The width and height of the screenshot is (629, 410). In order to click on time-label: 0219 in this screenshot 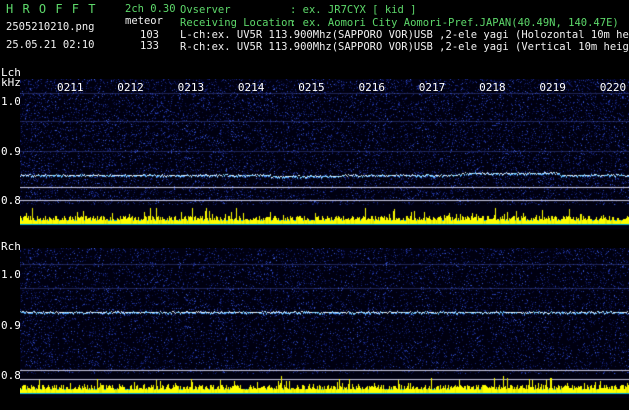, I will do `click(552, 87)`.